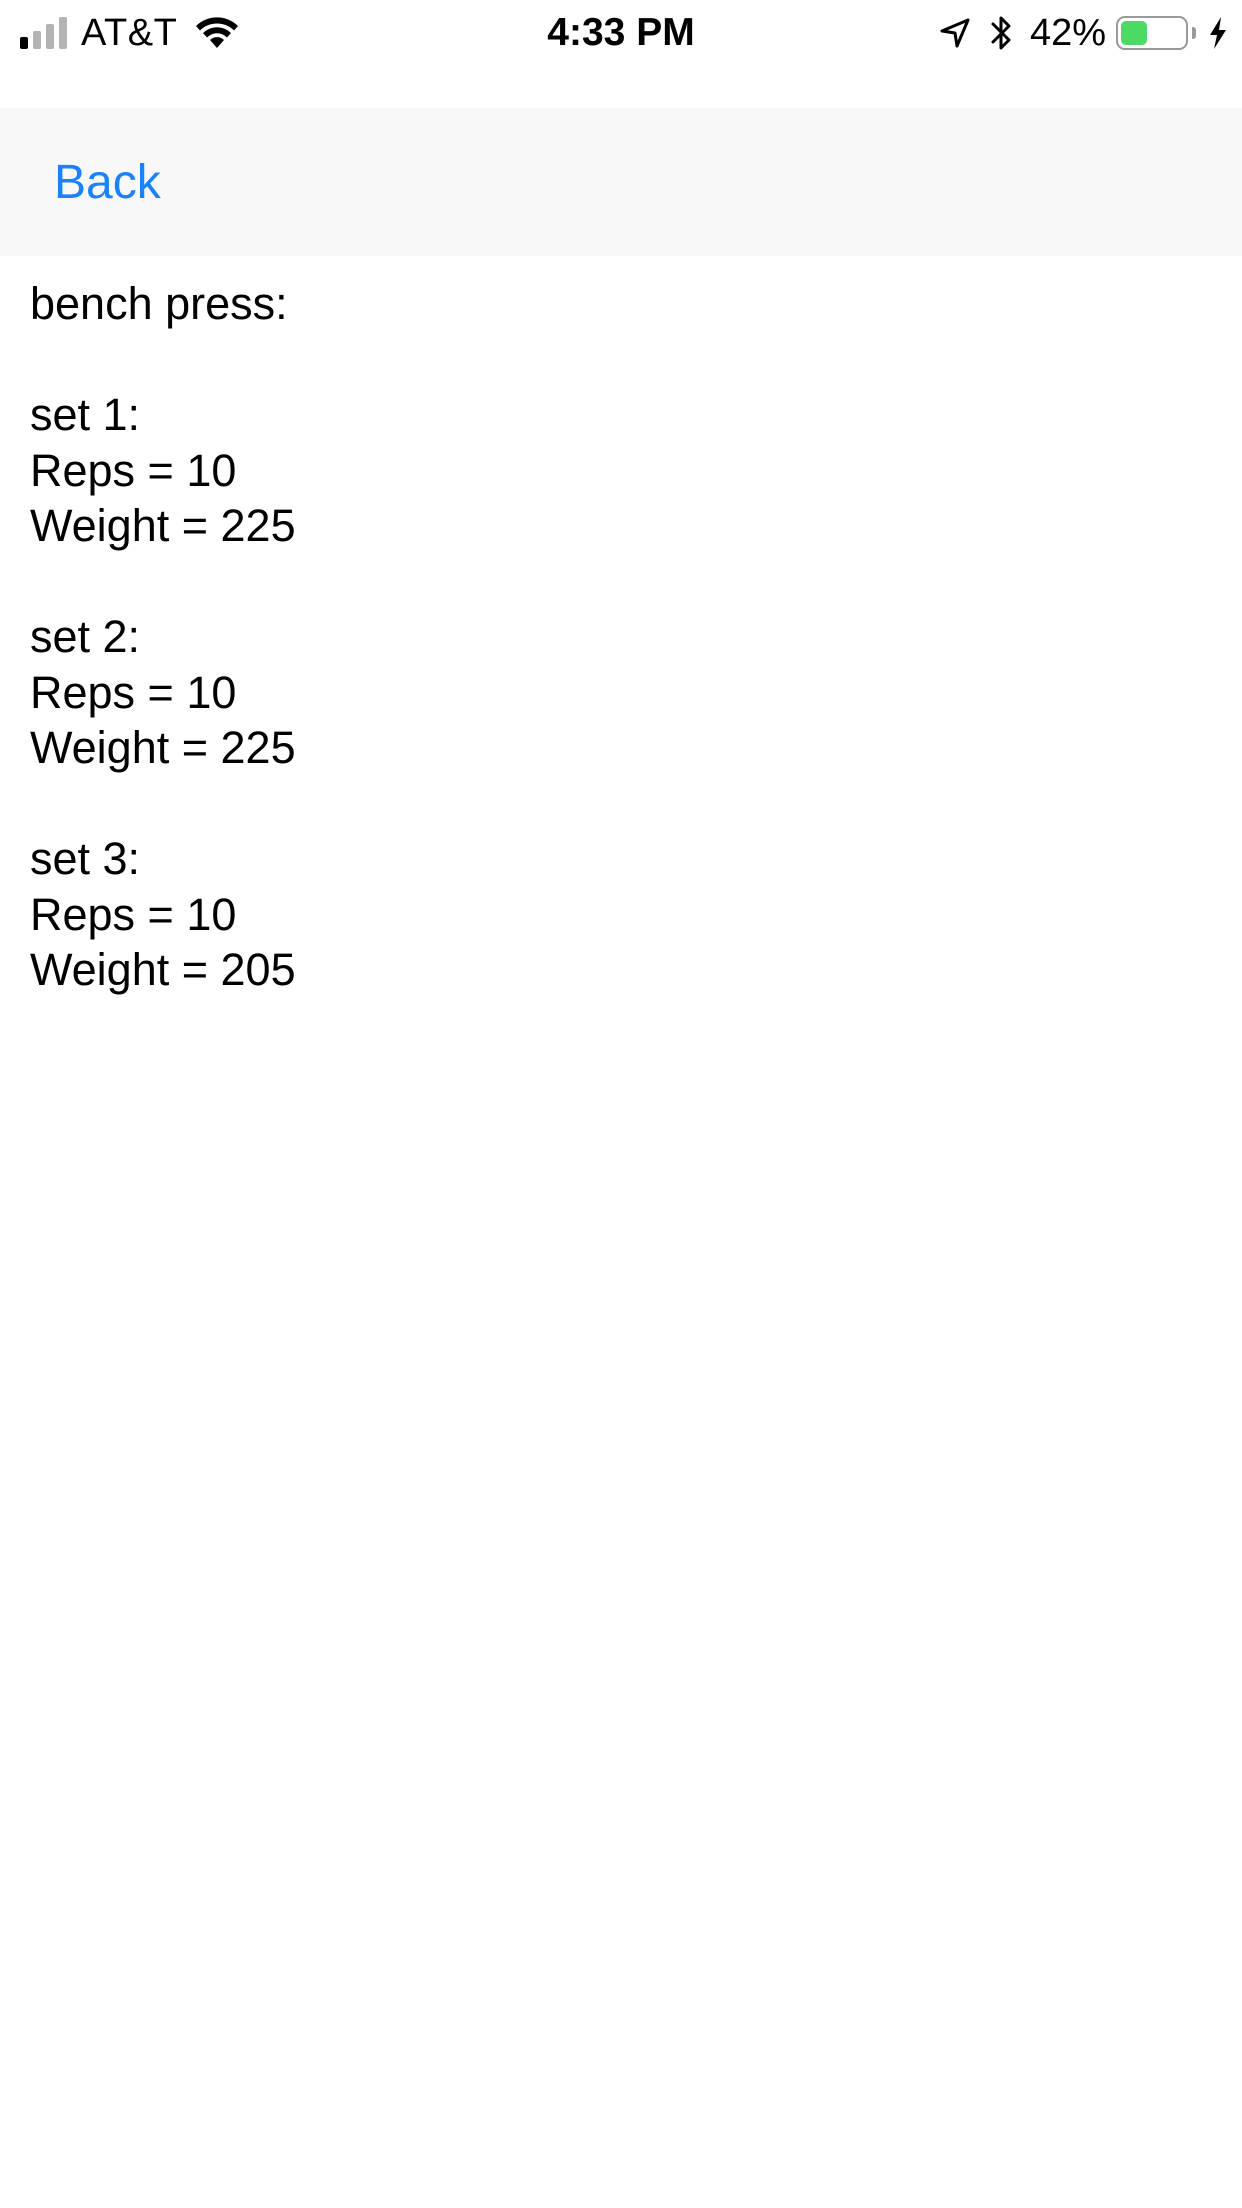  Describe the element at coordinates (159, 303) in the screenshot. I see `exercise-title: bench press:` at that location.